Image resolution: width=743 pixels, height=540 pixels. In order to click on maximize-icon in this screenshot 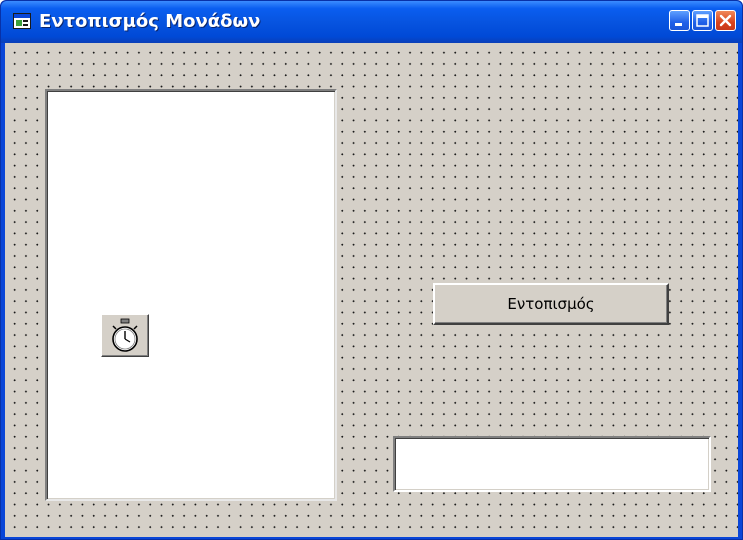, I will do `click(702, 20)`.